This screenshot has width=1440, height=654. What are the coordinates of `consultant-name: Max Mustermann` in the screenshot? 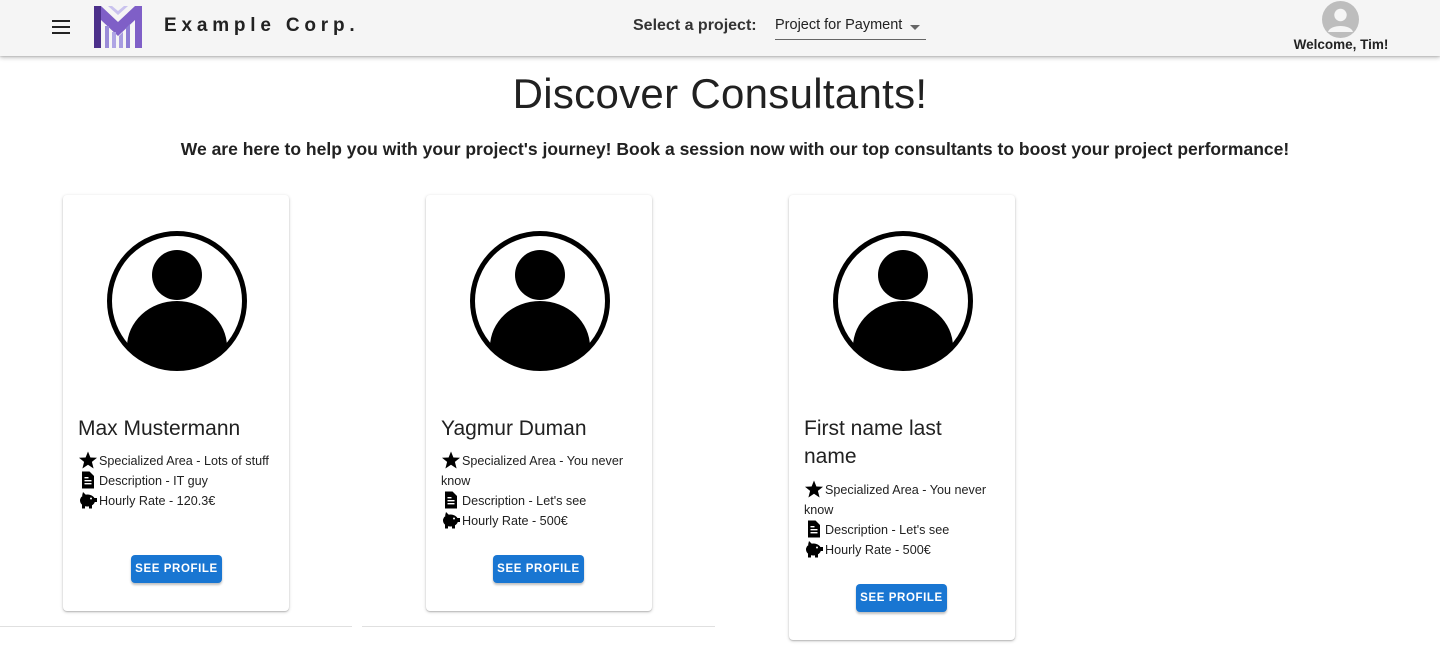 It's located at (159, 428).